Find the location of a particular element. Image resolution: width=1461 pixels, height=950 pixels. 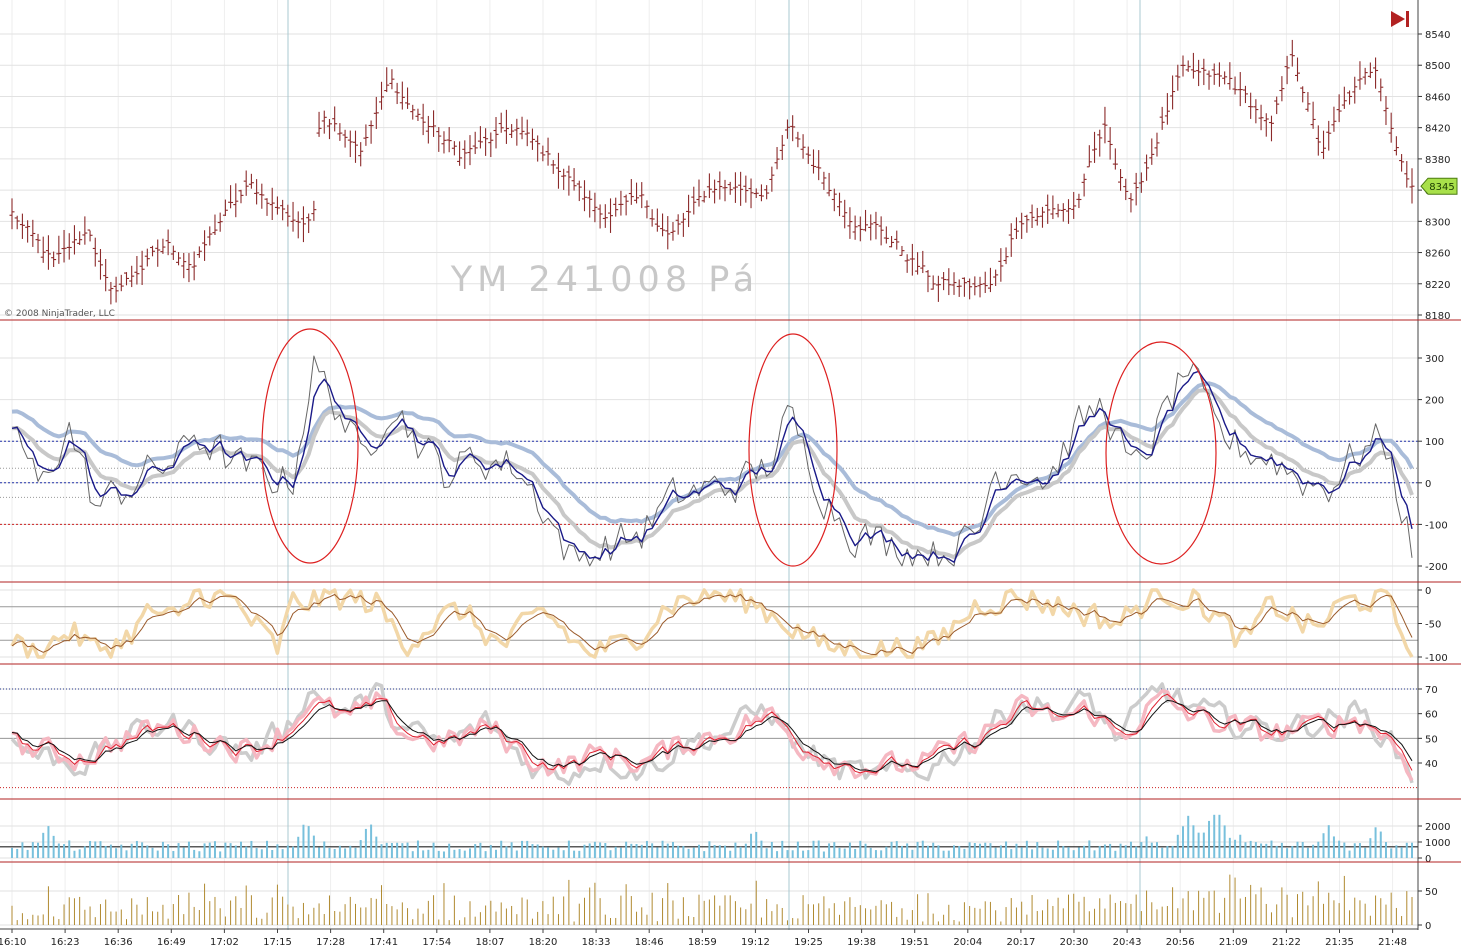

x-tick-label: 17:15 is located at coordinates (277, 942).